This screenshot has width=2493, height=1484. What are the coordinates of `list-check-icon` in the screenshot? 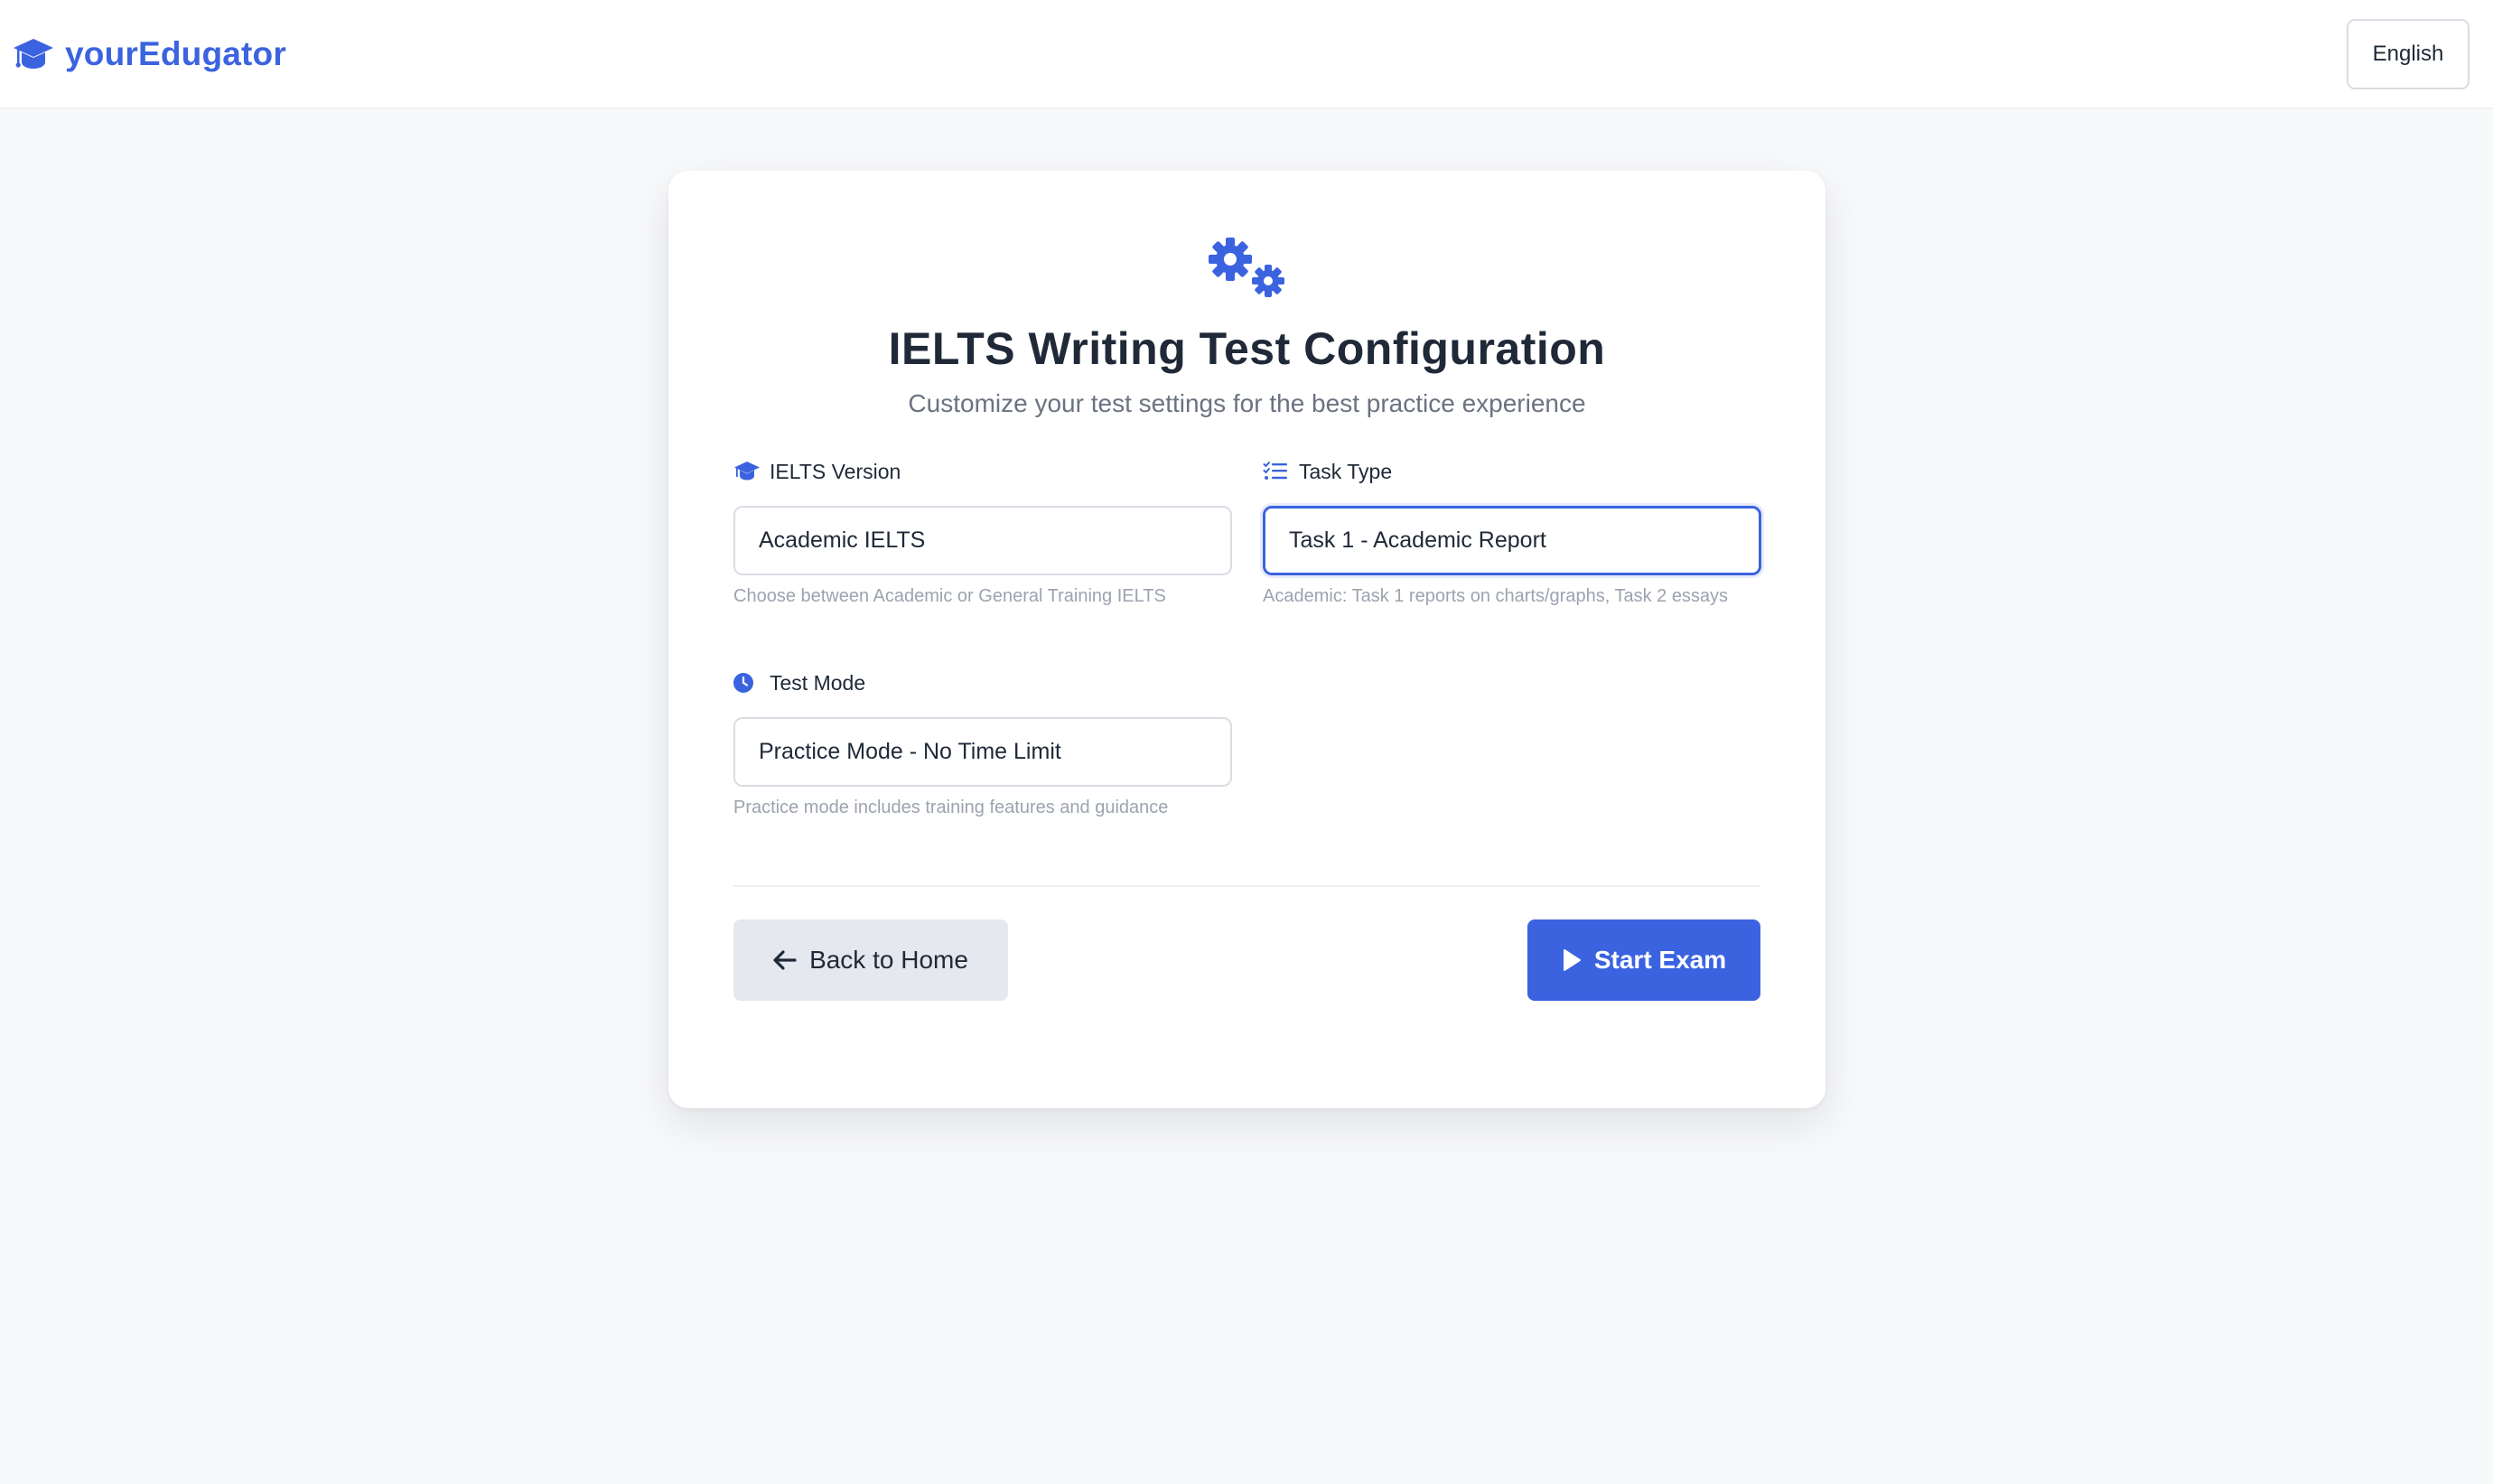 It's located at (1276, 472).